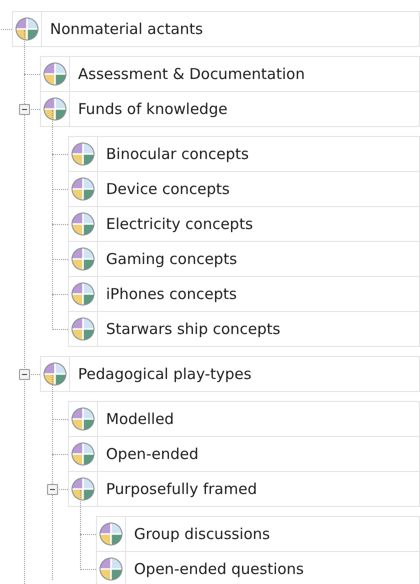 This screenshot has height=584, width=420. What do you see at coordinates (245, 109) in the screenshot?
I see `tree-item-label: Funds of knowledge` at bounding box center [245, 109].